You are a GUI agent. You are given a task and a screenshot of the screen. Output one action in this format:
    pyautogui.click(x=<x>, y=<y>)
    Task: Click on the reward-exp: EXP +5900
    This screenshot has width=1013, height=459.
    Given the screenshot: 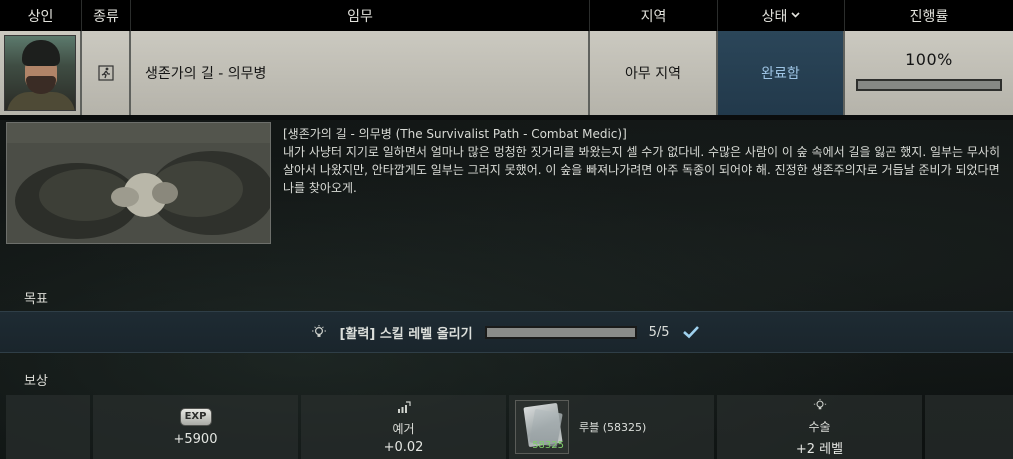 What is the action you would take?
    pyautogui.click(x=195, y=427)
    